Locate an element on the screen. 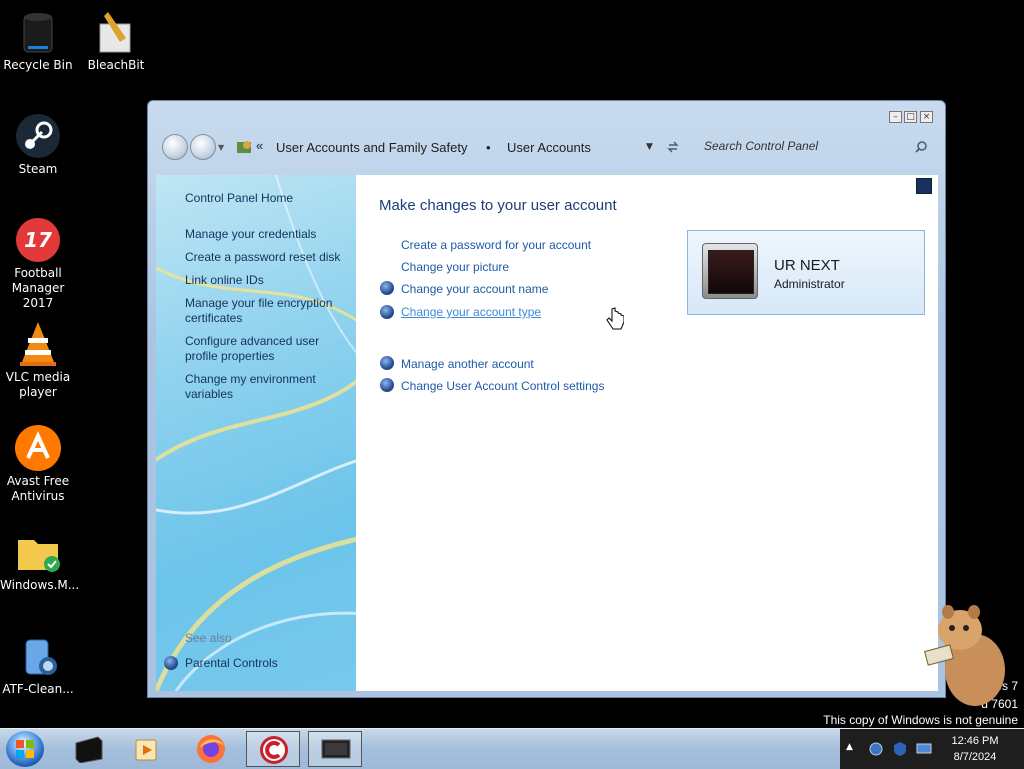 The height and width of the screenshot is (769, 1024). desktop-icon-label: Football Manager 2017 is located at coordinates (38, 288).